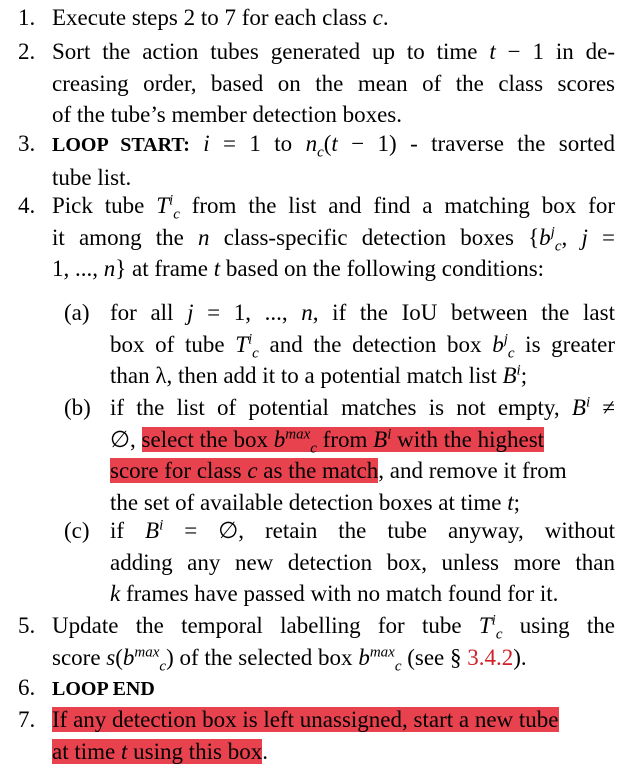  What do you see at coordinates (555, 51) in the screenshot?
I see `text: − 1 in de-` at bounding box center [555, 51].